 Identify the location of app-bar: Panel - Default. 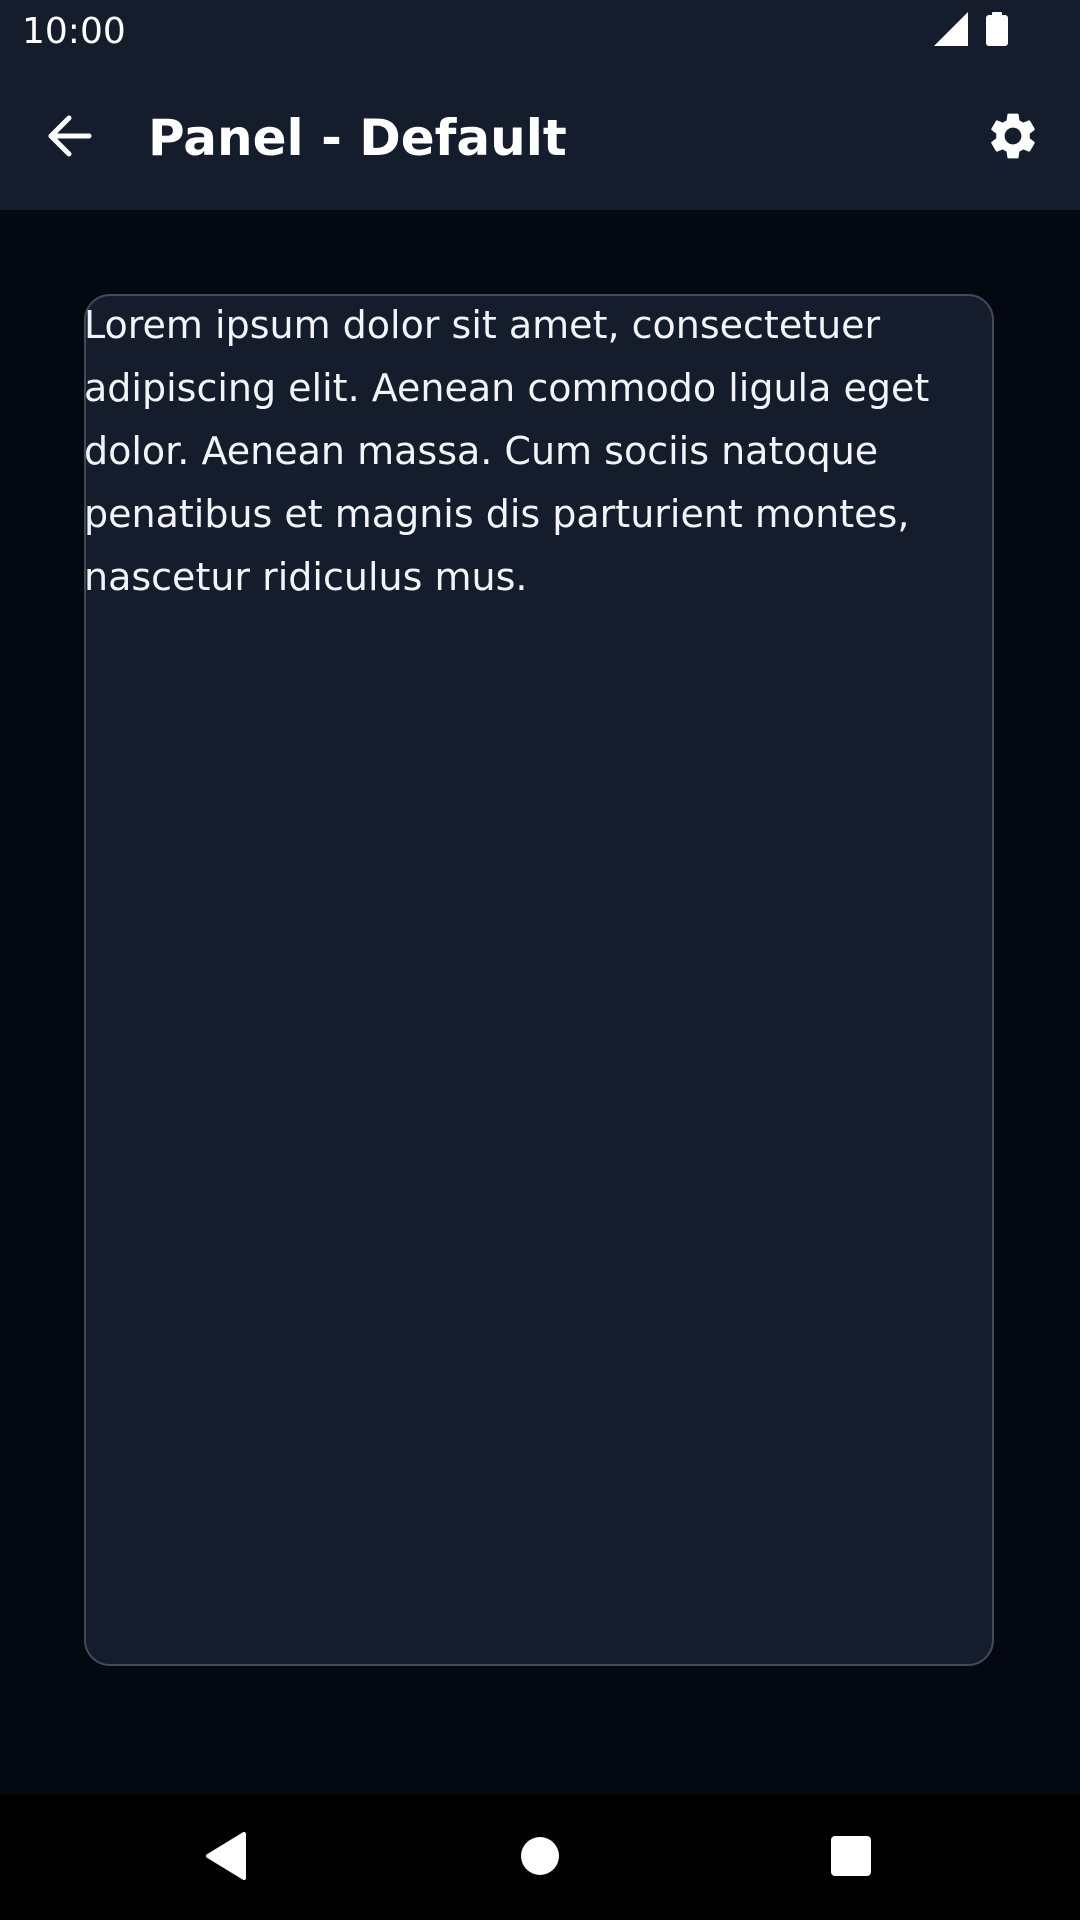
(540, 136).